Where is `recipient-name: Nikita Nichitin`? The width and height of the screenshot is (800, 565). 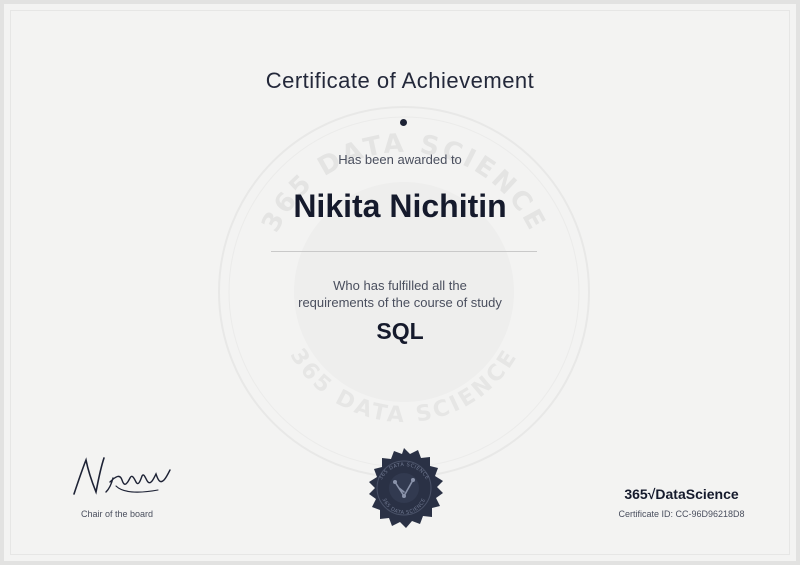
recipient-name: Nikita Nichitin is located at coordinates (400, 206).